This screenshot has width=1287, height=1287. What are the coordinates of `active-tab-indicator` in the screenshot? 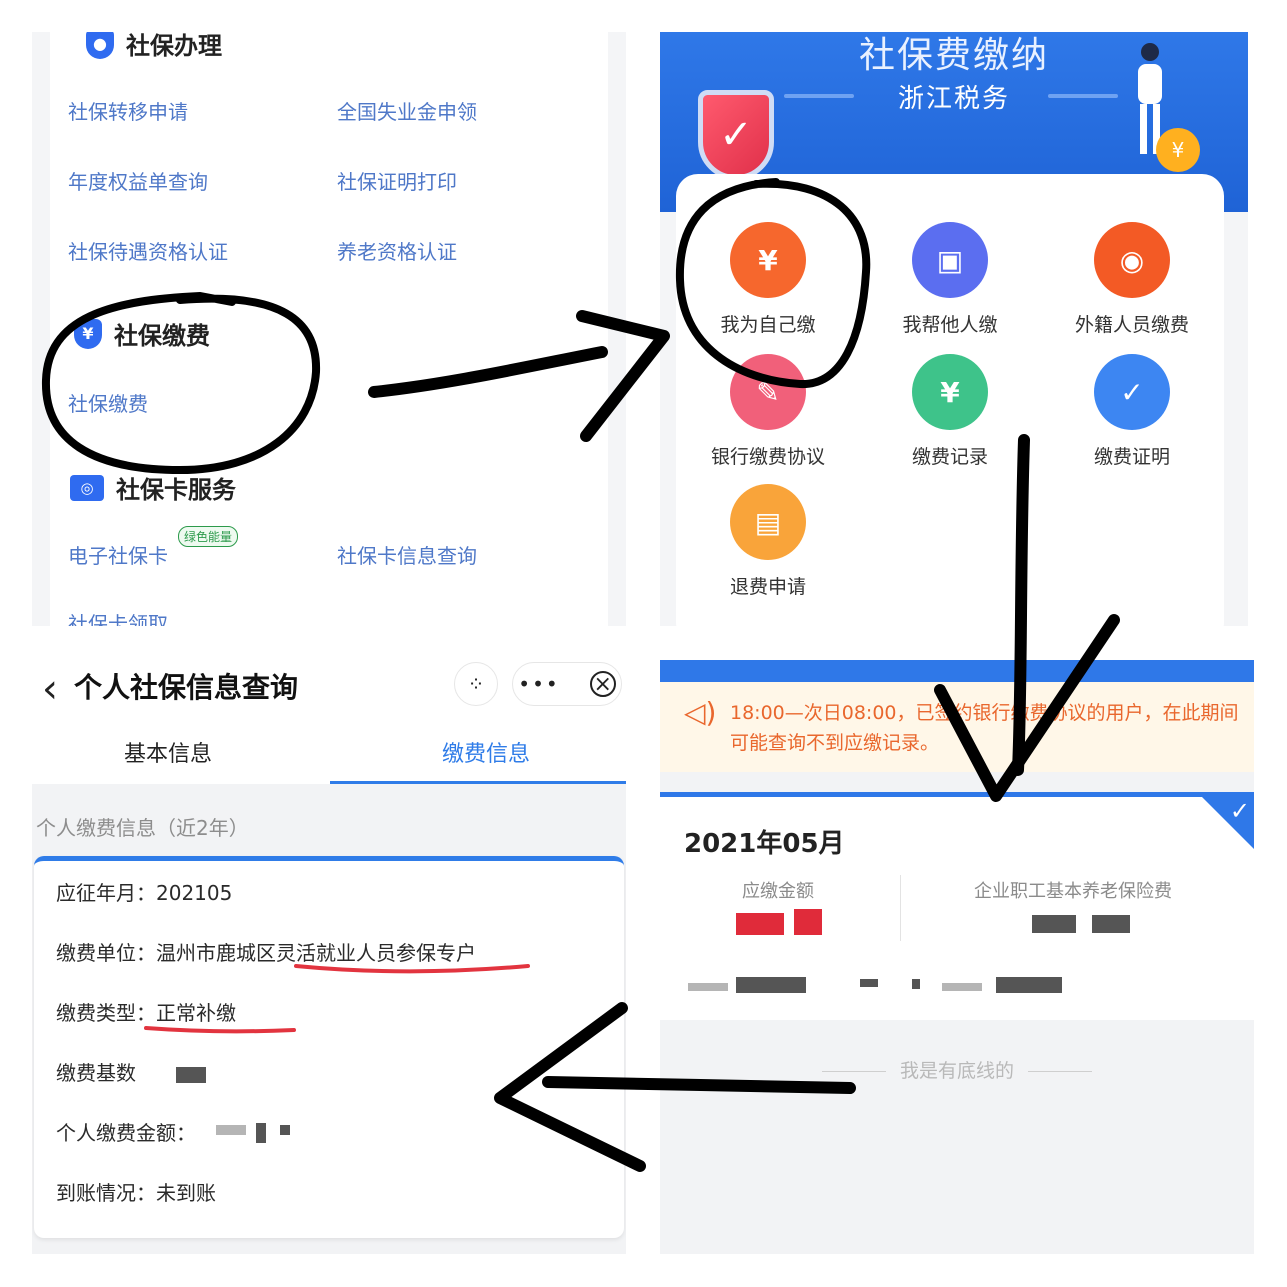 It's located at (478, 782).